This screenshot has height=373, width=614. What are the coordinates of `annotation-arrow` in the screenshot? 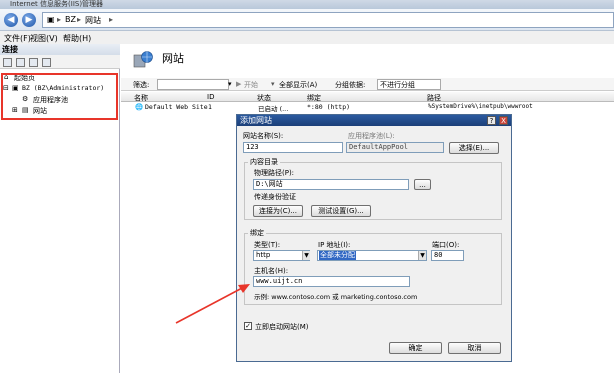 It's located at (212, 304).